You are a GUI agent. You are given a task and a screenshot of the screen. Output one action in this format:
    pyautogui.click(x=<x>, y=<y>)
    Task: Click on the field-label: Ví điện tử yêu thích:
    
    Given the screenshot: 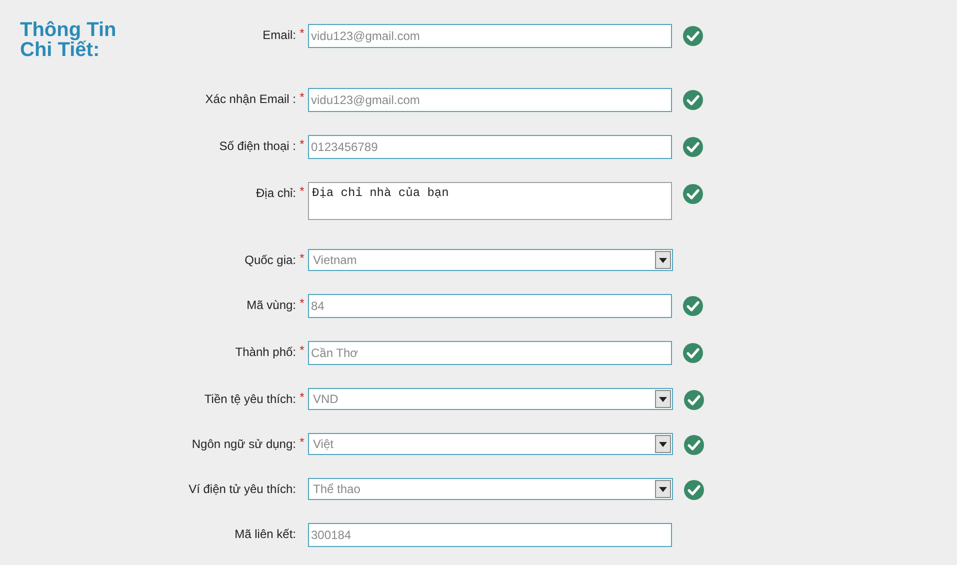 What is the action you would take?
    pyautogui.click(x=242, y=489)
    